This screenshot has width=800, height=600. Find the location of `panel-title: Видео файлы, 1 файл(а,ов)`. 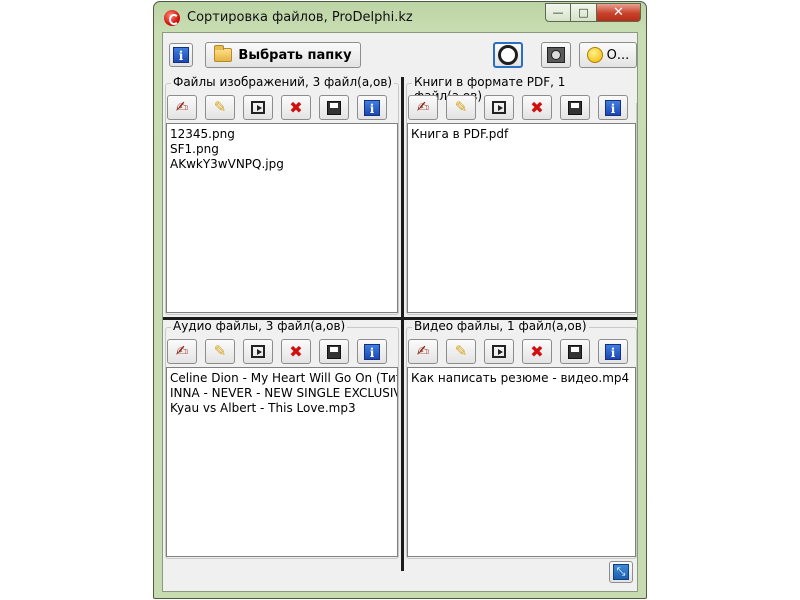

panel-title: Видео файлы, 1 файл(а,ов) is located at coordinates (500, 326).